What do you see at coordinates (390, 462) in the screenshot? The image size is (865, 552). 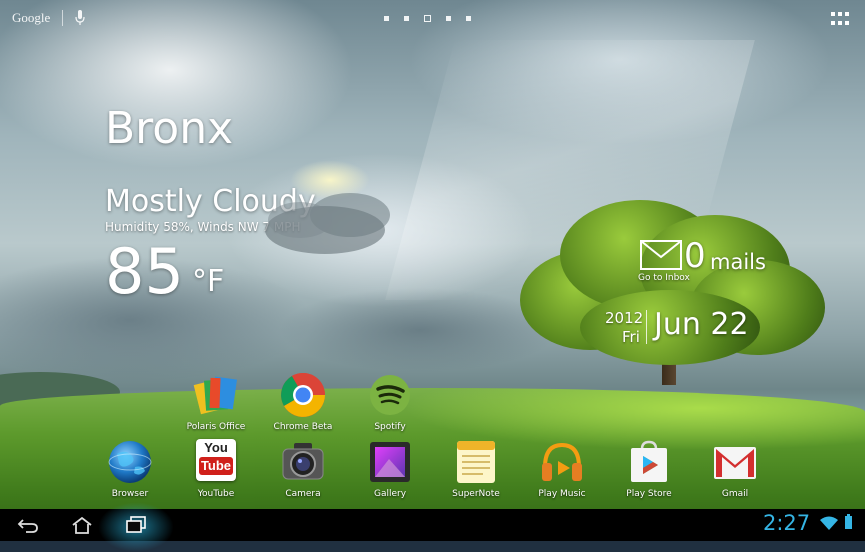 I see `gallery-icon` at bounding box center [390, 462].